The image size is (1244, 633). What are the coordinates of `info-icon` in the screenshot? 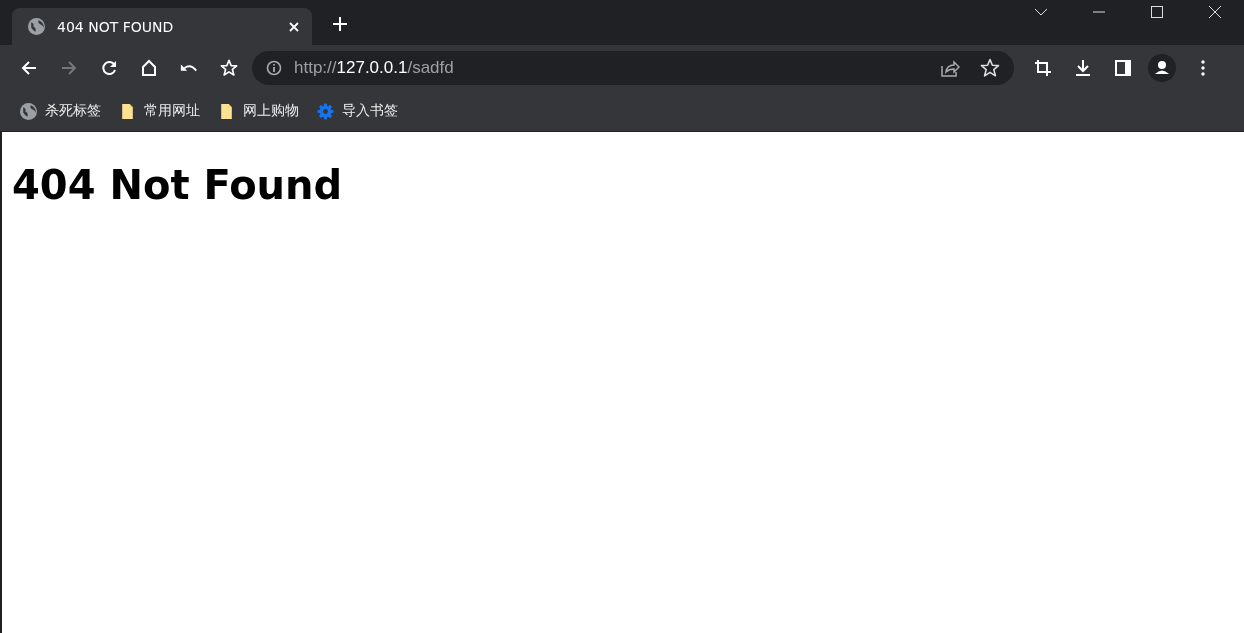 It's located at (274, 68).